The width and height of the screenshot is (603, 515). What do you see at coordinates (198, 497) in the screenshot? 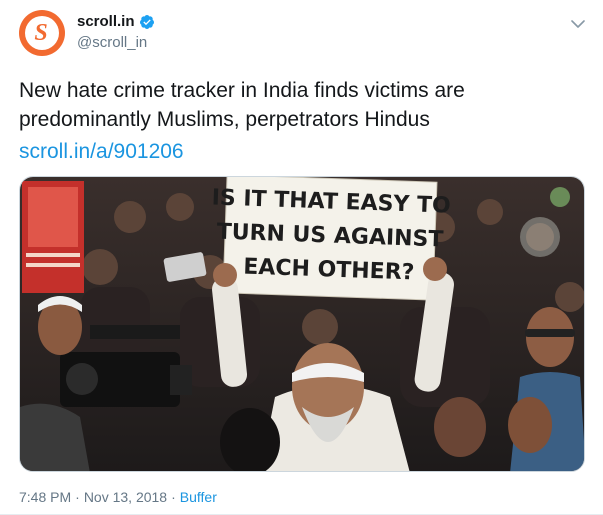
I see `tweet-source-link: Buffer` at bounding box center [198, 497].